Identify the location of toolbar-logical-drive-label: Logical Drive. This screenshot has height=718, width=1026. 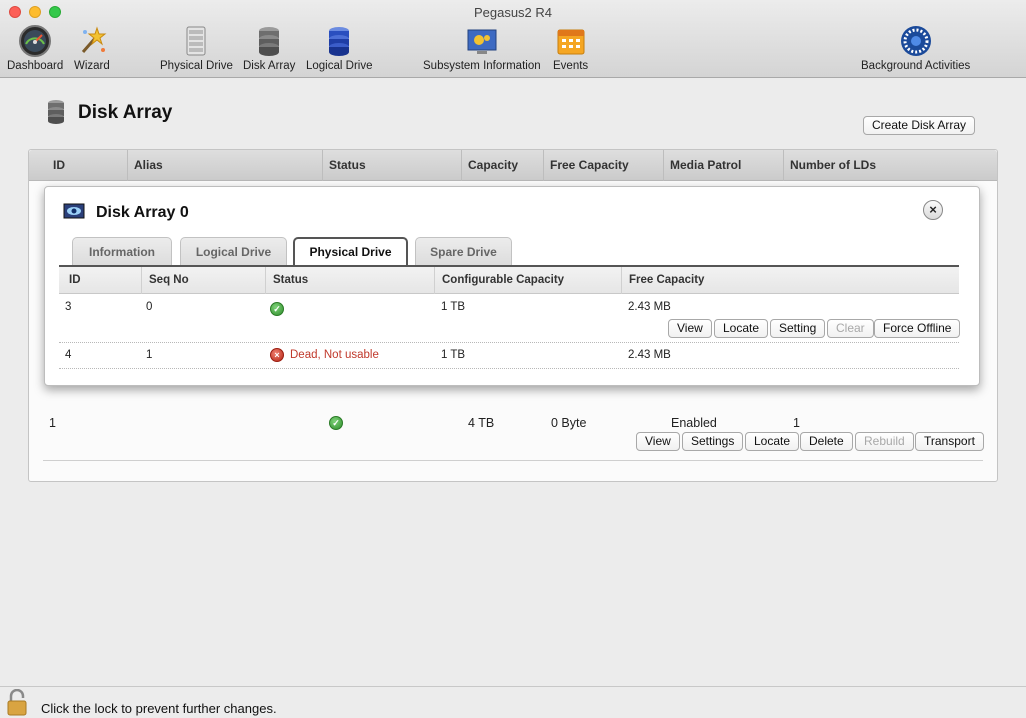
(339, 66).